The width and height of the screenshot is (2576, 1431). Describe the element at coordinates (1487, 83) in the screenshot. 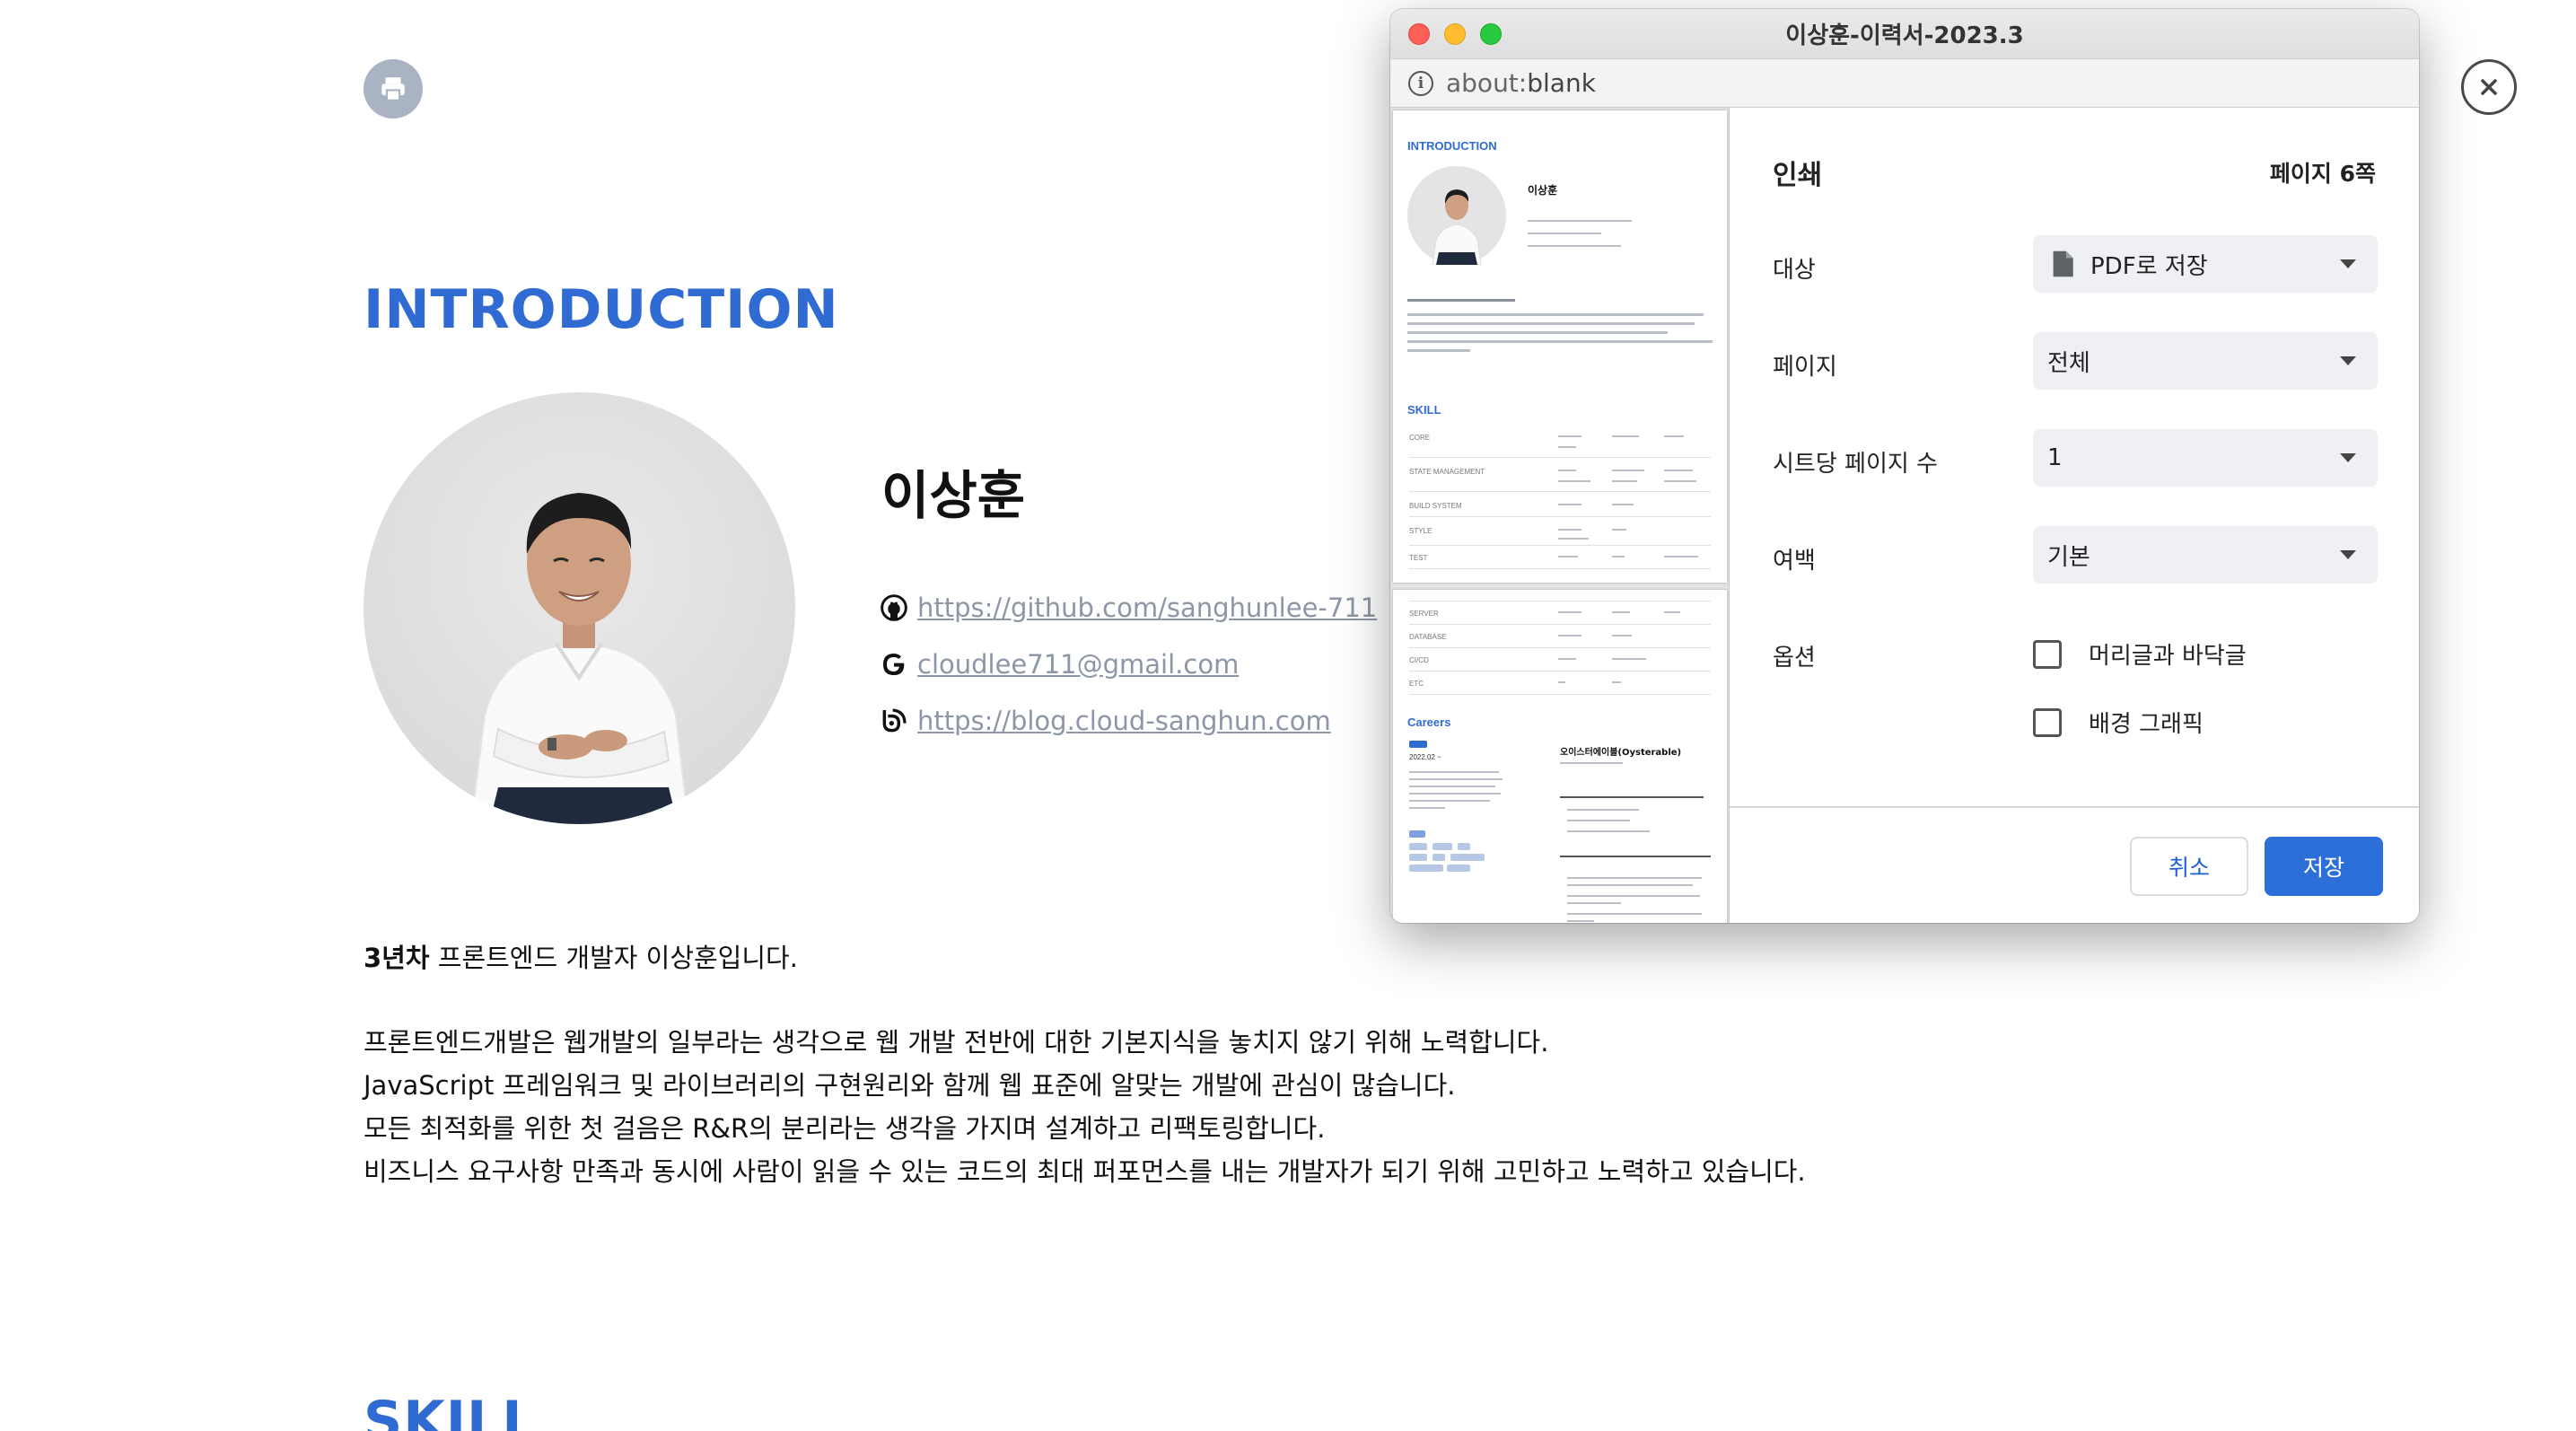

I see `url-scheme: about:` at that location.